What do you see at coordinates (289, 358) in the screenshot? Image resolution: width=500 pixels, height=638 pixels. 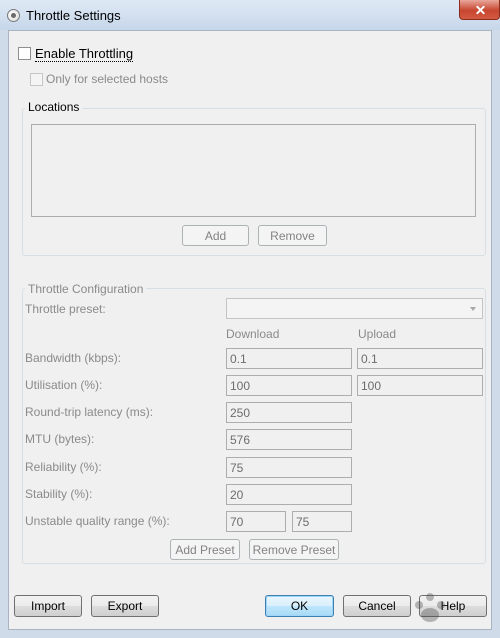 I see `bandwidth-download-field: 0.1` at bounding box center [289, 358].